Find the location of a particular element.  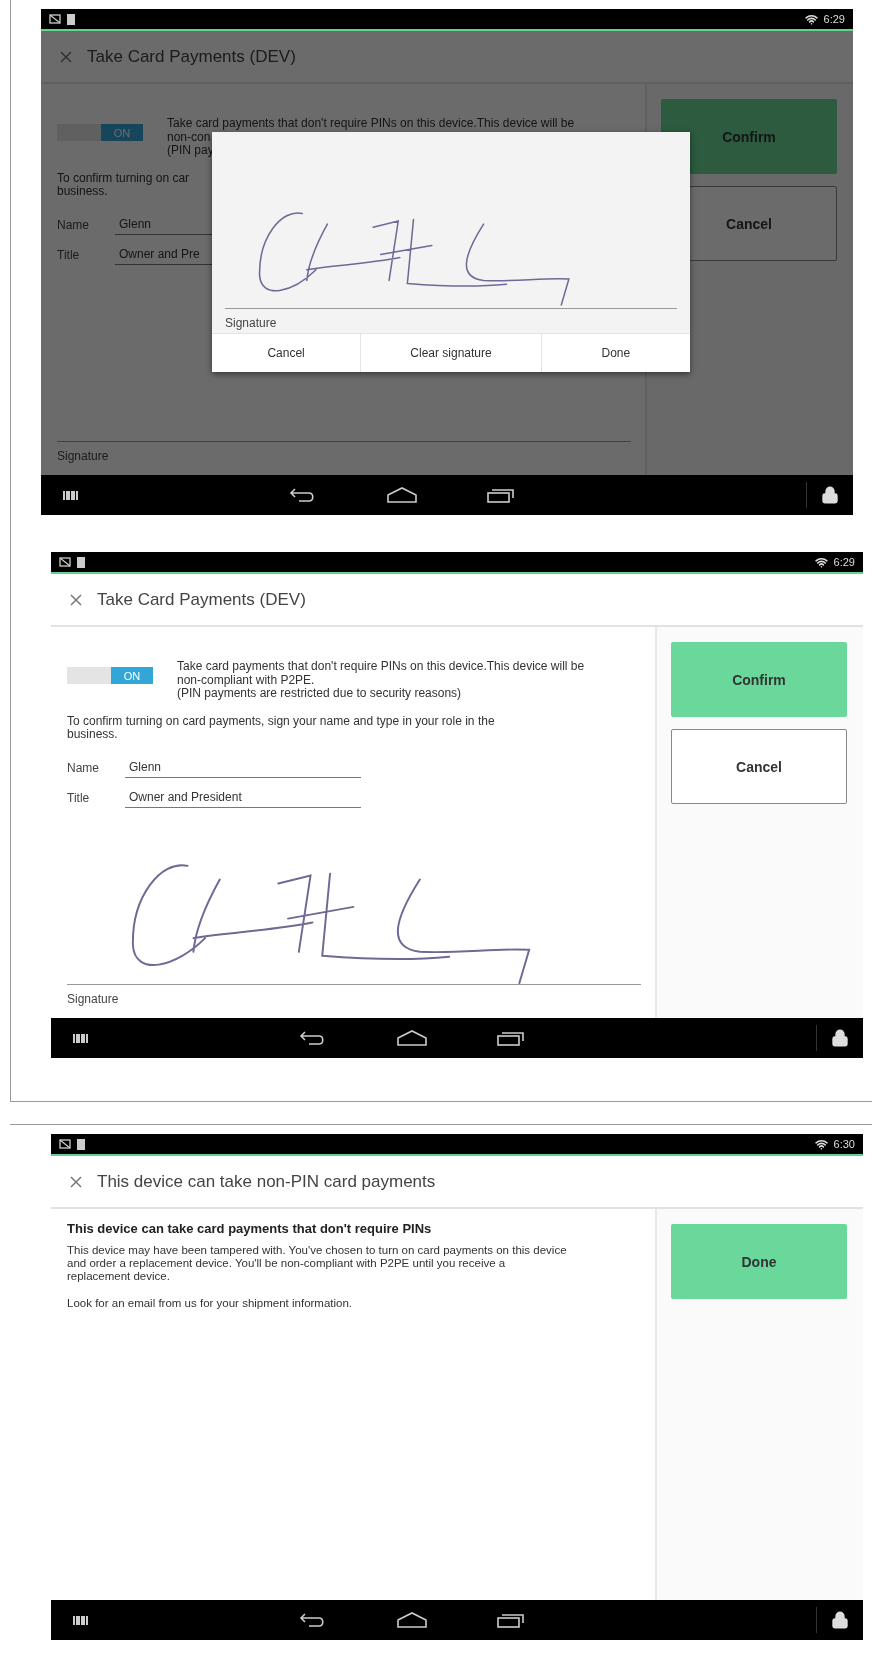

primary-button: Confirm is located at coordinates (759, 679).